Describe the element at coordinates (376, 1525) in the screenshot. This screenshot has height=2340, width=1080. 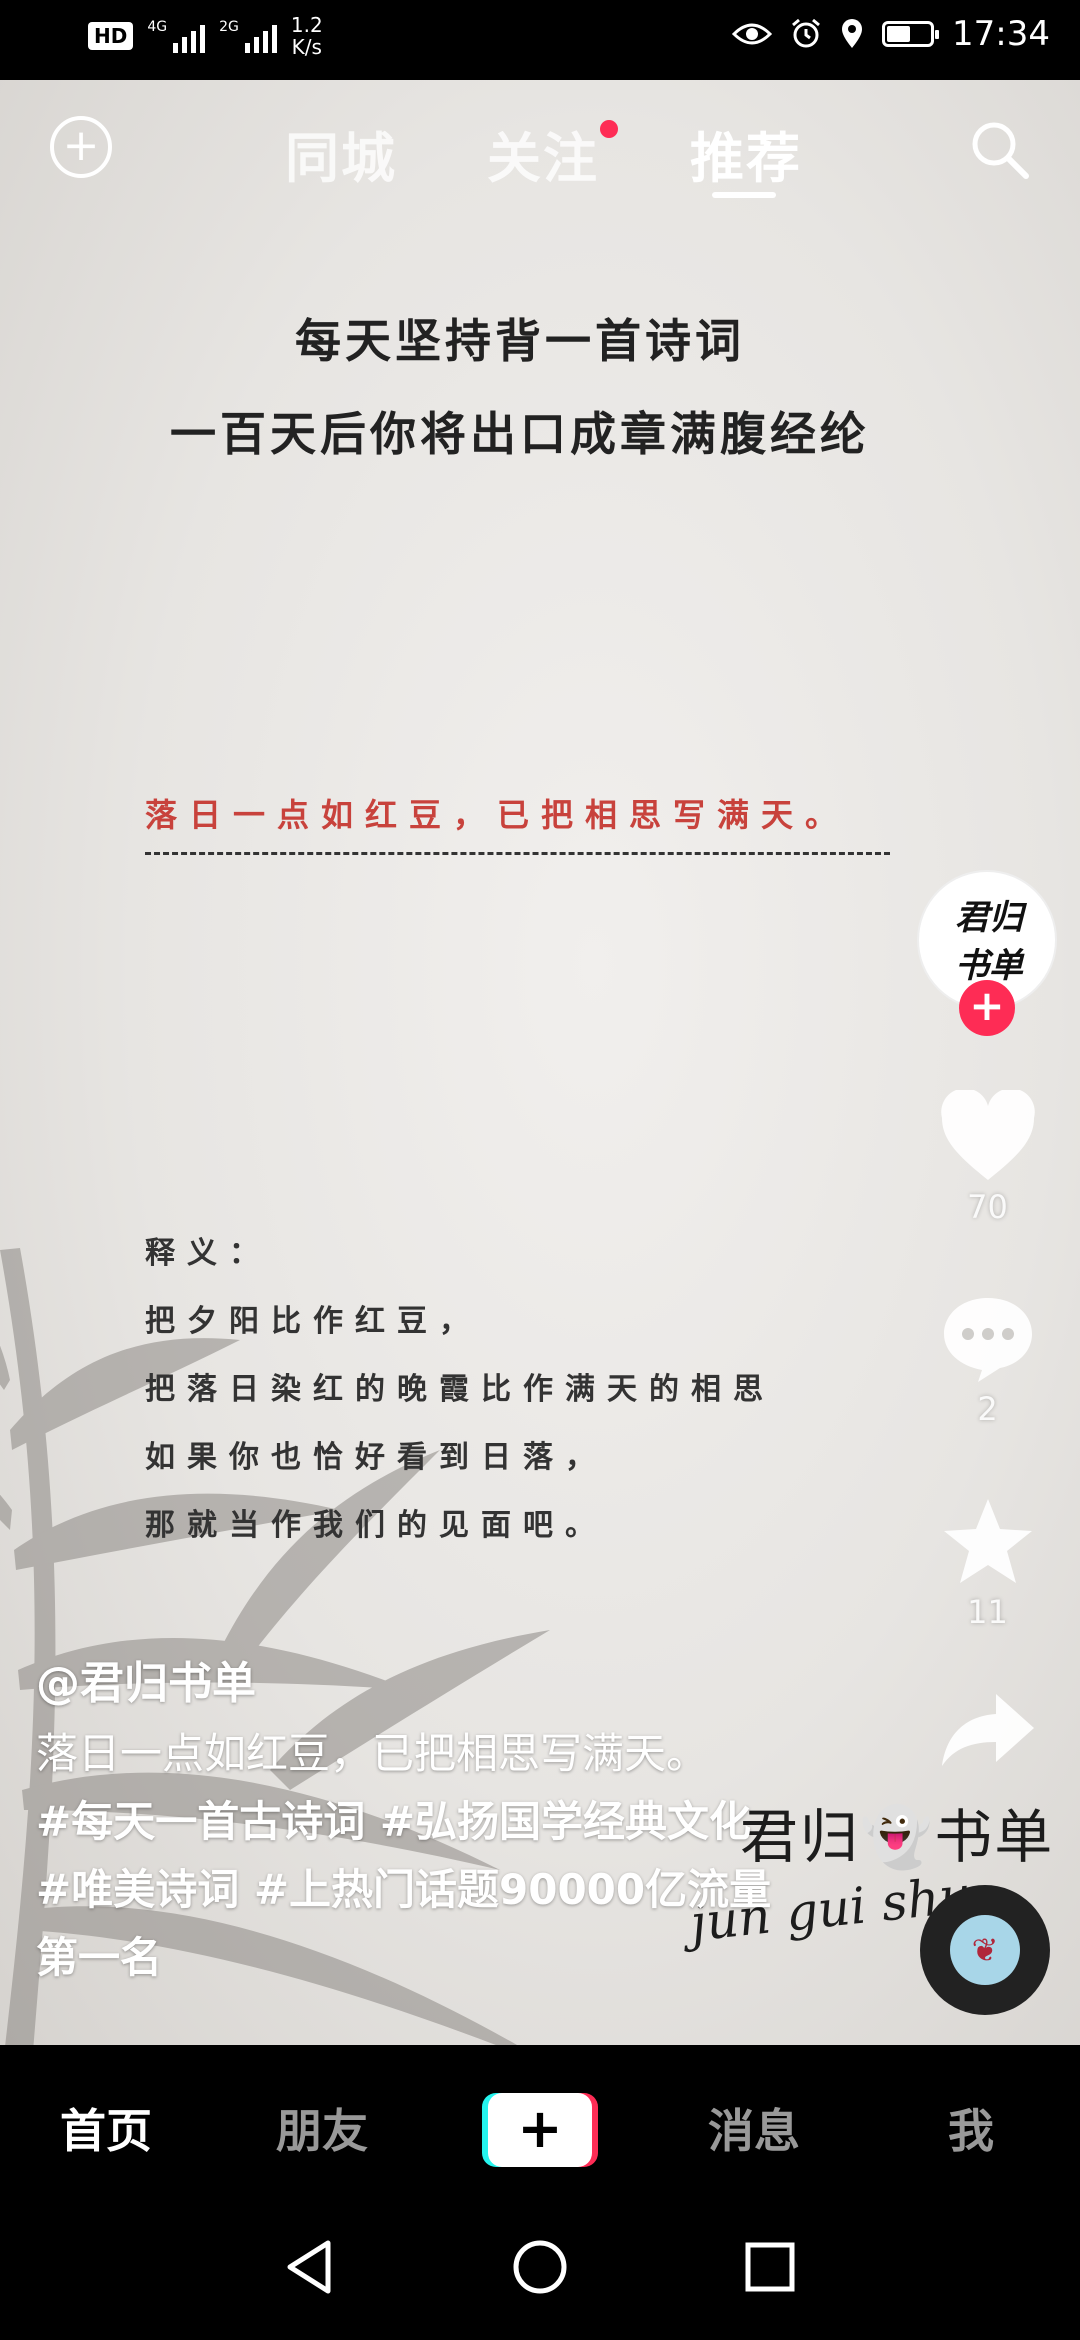
I see `explanation-line: 那就当作我们的见面吧。` at that location.